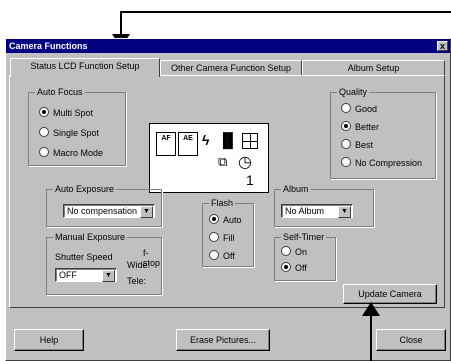 Image resolution: width=451 pixels, height=361 pixels. I want to click on lcd-quality-icon: ▐▌, so click(228, 140).